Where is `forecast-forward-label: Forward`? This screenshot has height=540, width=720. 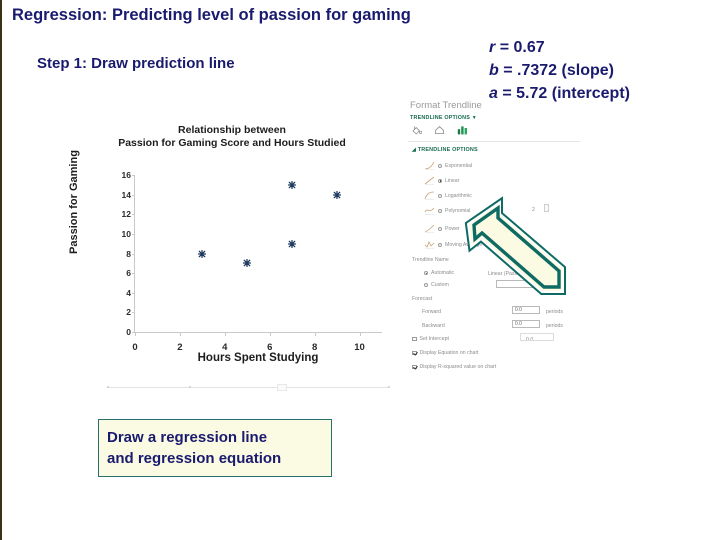 forecast-forward-label: Forward is located at coordinates (432, 312).